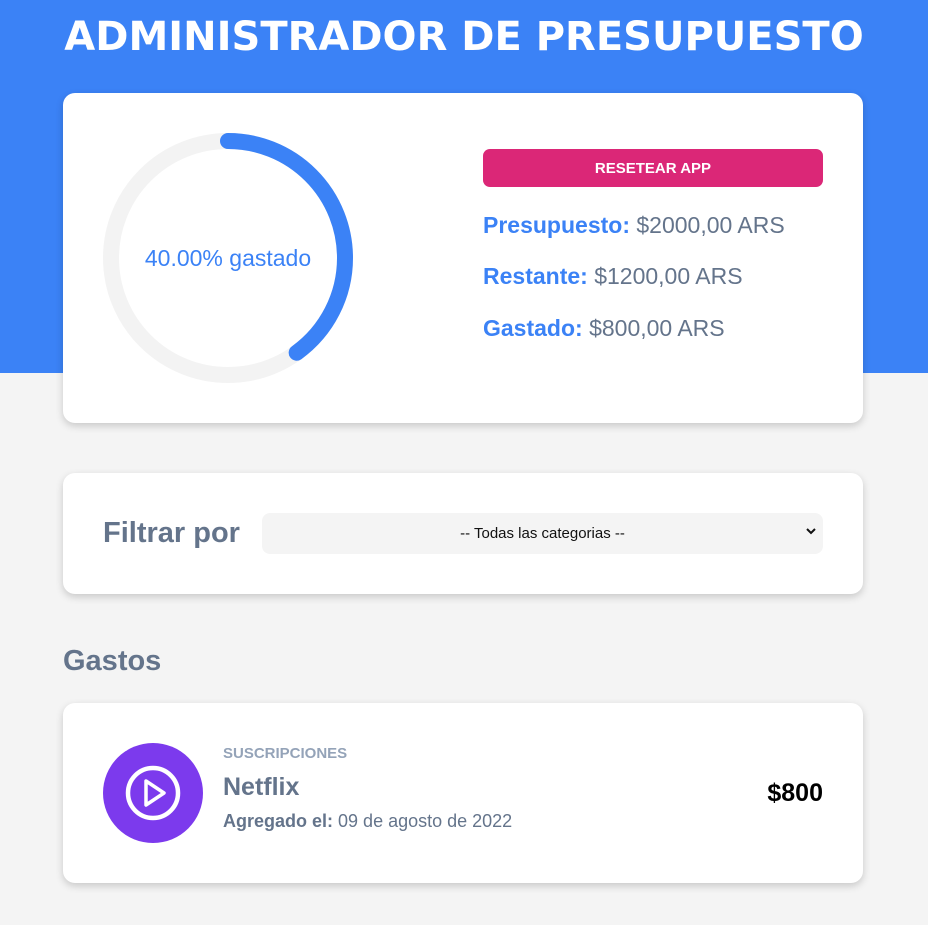  I want to click on filter-label: Filtrar por, so click(171, 533).